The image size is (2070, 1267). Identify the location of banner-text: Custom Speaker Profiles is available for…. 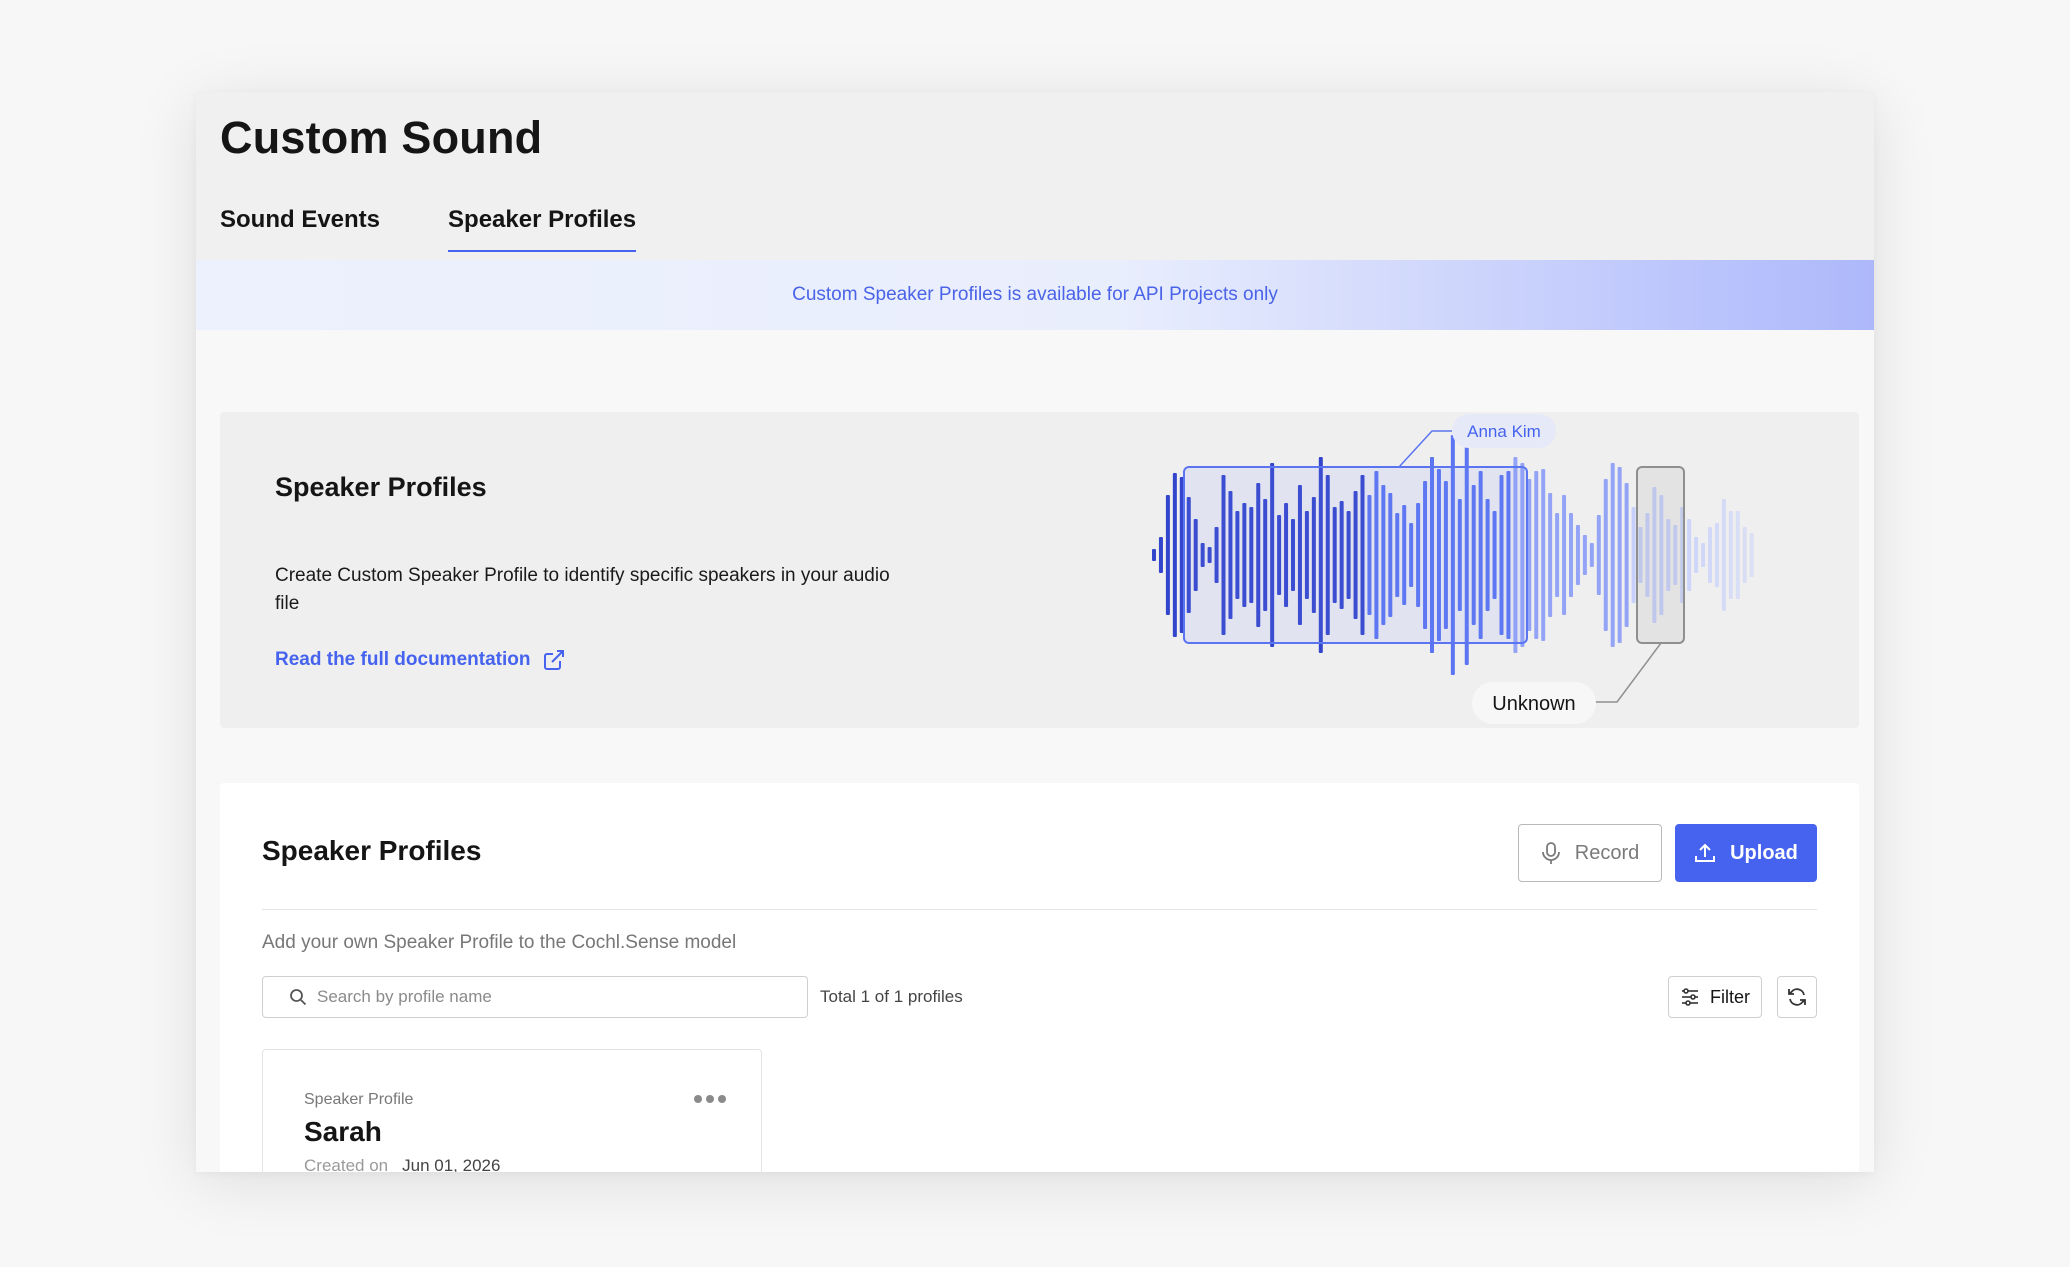
(1035, 294).